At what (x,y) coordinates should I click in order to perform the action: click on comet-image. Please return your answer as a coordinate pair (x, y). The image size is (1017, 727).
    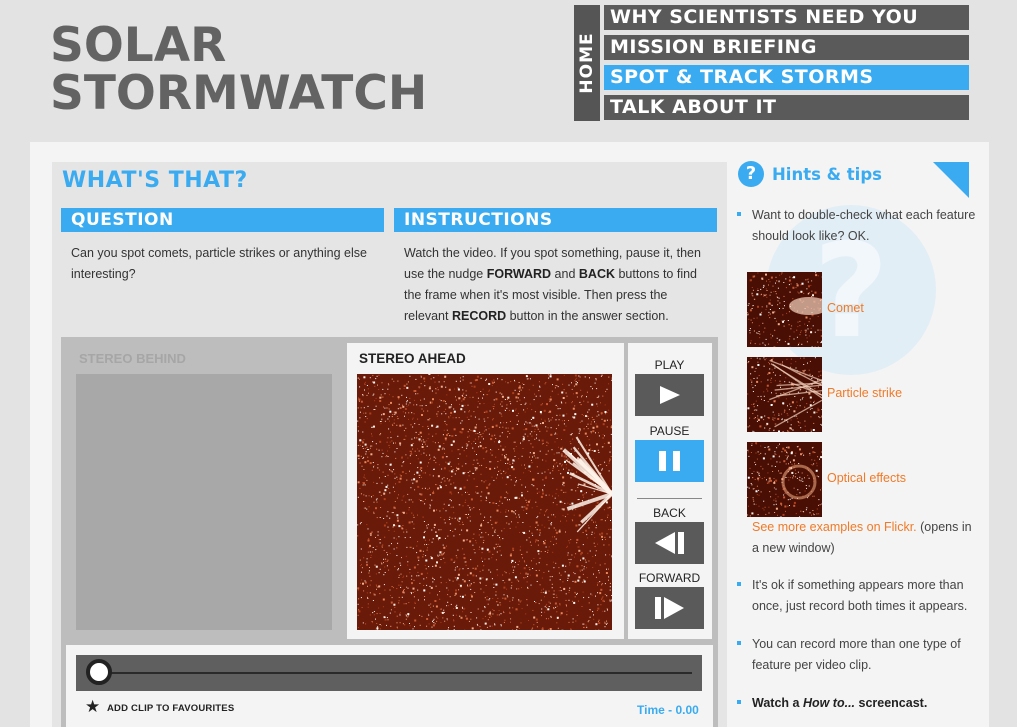
    Looking at the image, I should click on (784, 309).